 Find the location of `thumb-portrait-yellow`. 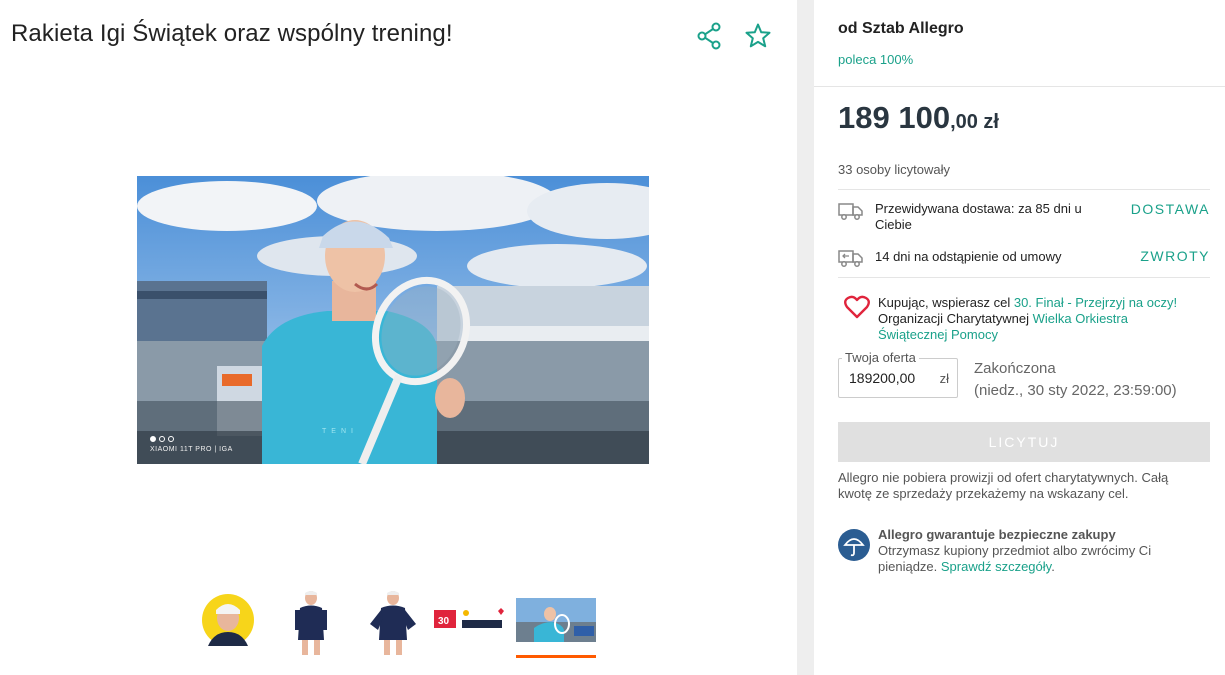

thumb-portrait-yellow is located at coordinates (228, 620).